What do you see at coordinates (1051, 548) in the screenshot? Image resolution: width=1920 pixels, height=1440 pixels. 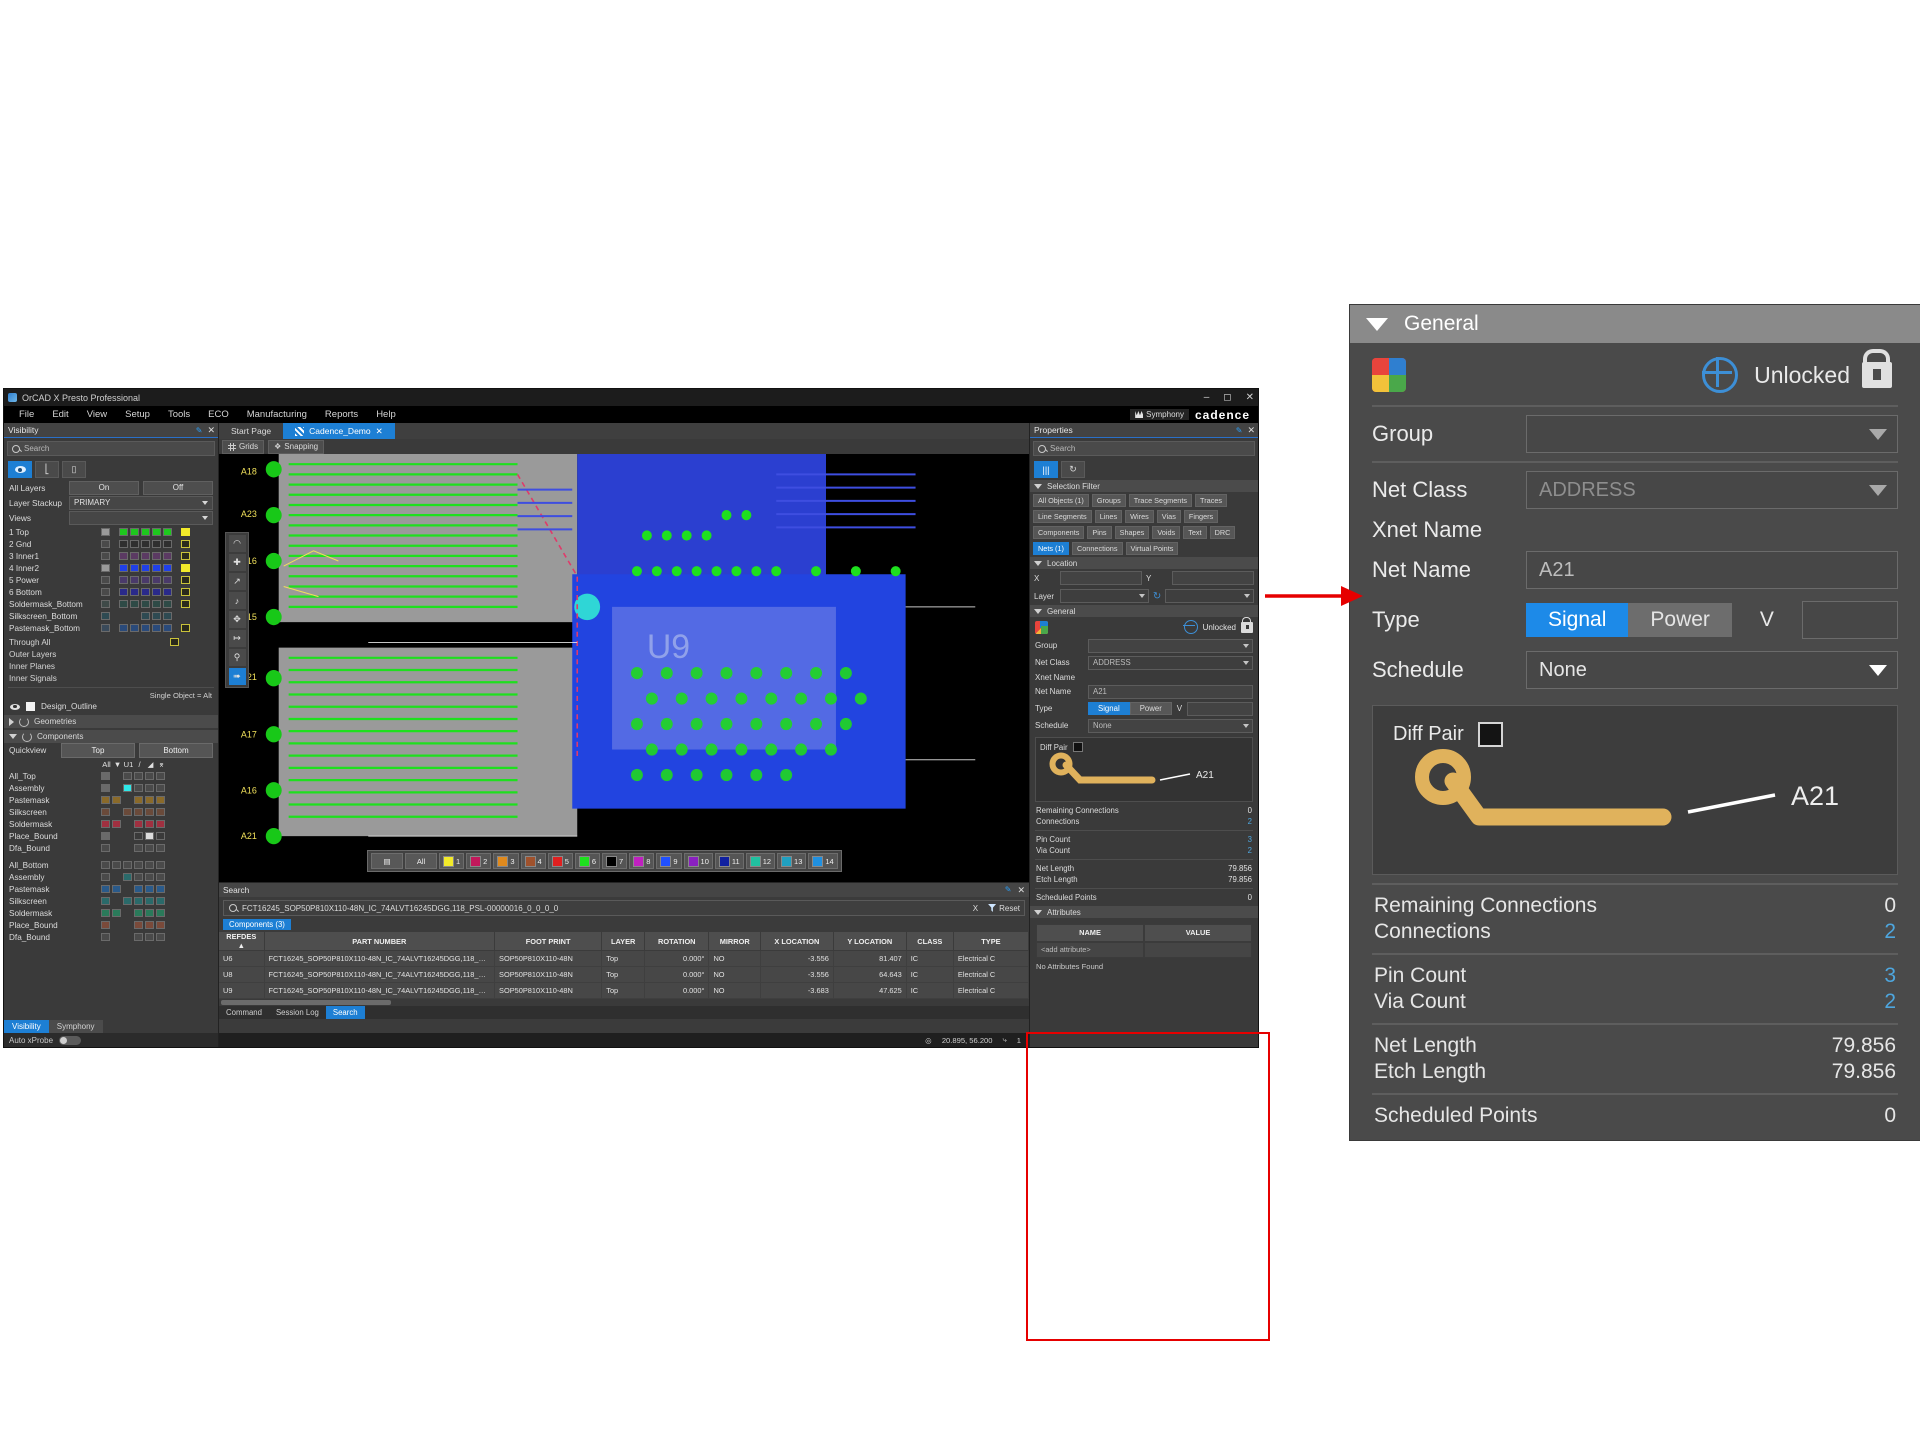 I see `filter-chip: Nets (1)` at bounding box center [1051, 548].